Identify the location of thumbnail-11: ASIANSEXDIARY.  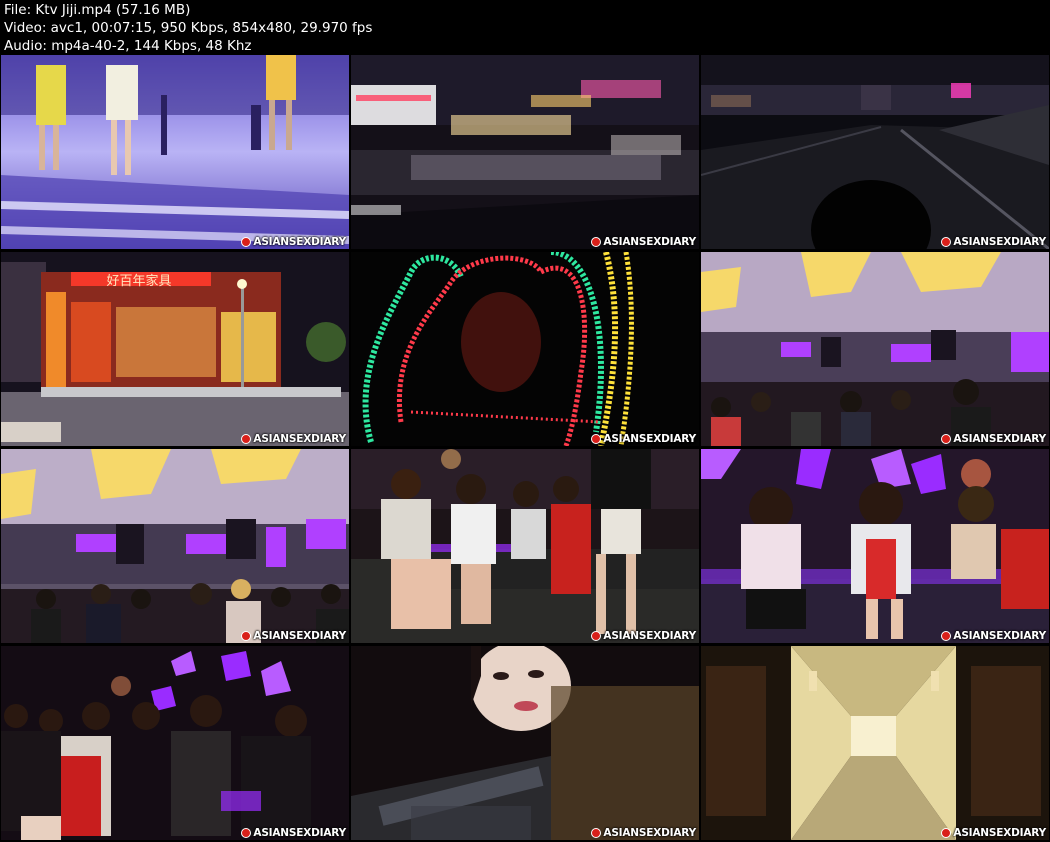
(525, 743).